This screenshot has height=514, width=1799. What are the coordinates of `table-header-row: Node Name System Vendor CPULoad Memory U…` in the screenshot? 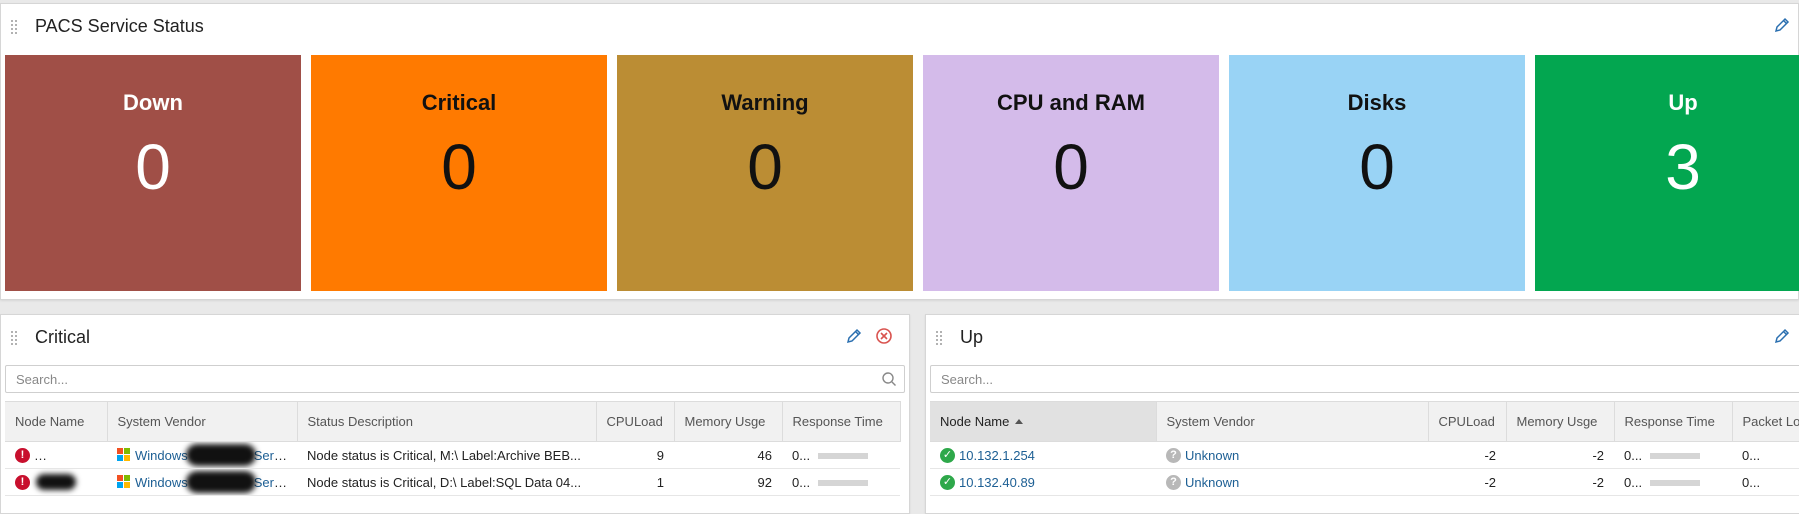 It's located at (1364, 421).